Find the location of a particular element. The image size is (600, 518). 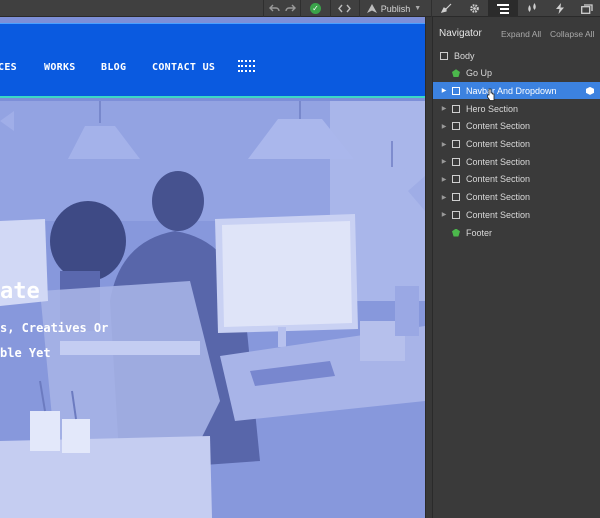

tree-item-go-up: Go Up is located at coordinates (516, 73).